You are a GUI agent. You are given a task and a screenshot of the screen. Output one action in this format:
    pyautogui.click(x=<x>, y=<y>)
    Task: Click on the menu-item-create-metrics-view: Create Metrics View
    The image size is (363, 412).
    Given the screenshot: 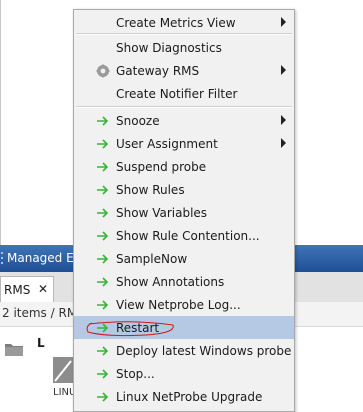 What is the action you would take?
    pyautogui.click(x=184, y=22)
    